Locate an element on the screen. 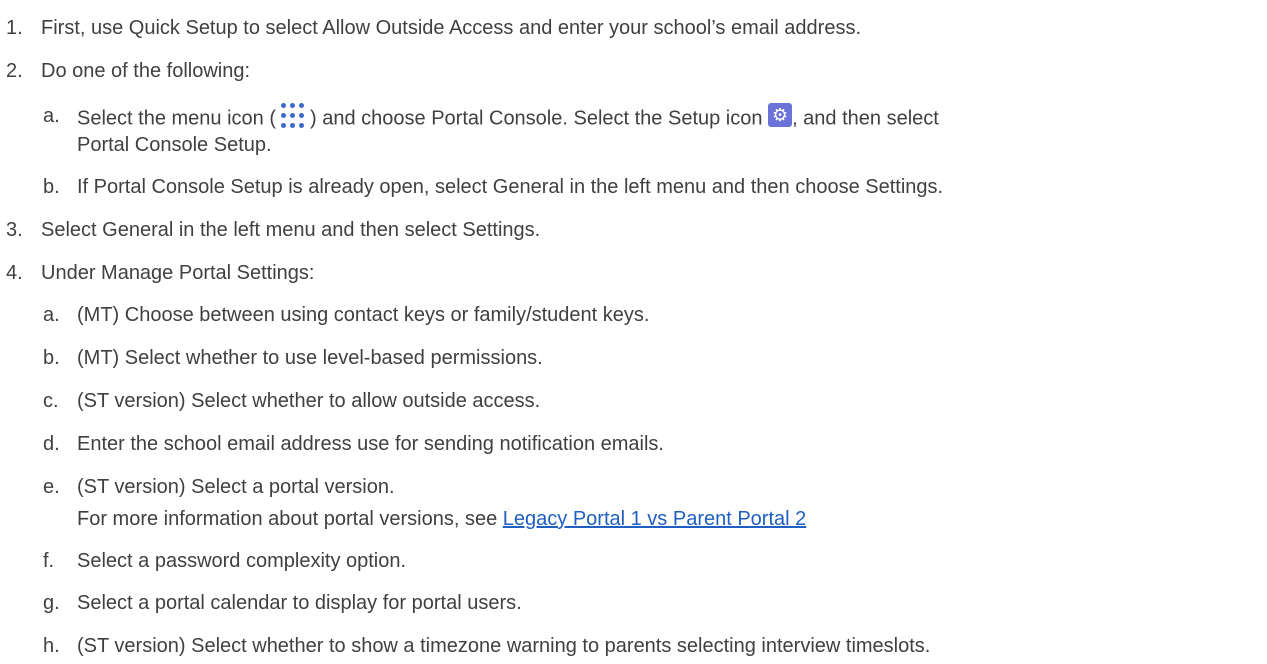  step-number: 2. is located at coordinates (14, 71).